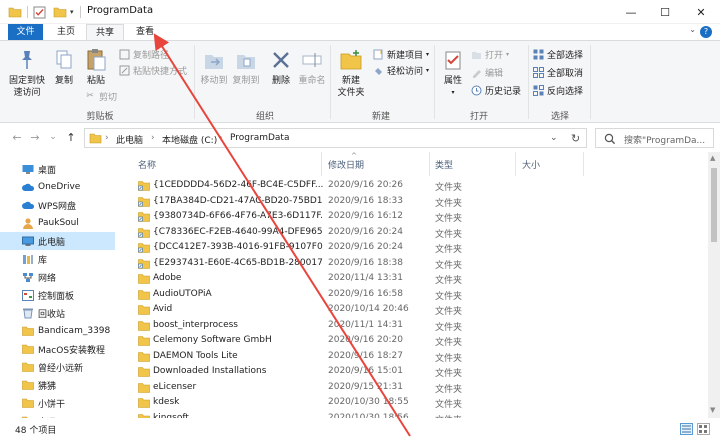 This screenshot has width=720, height=442. I want to click on recycle-bin-icon, so click(28, 313).